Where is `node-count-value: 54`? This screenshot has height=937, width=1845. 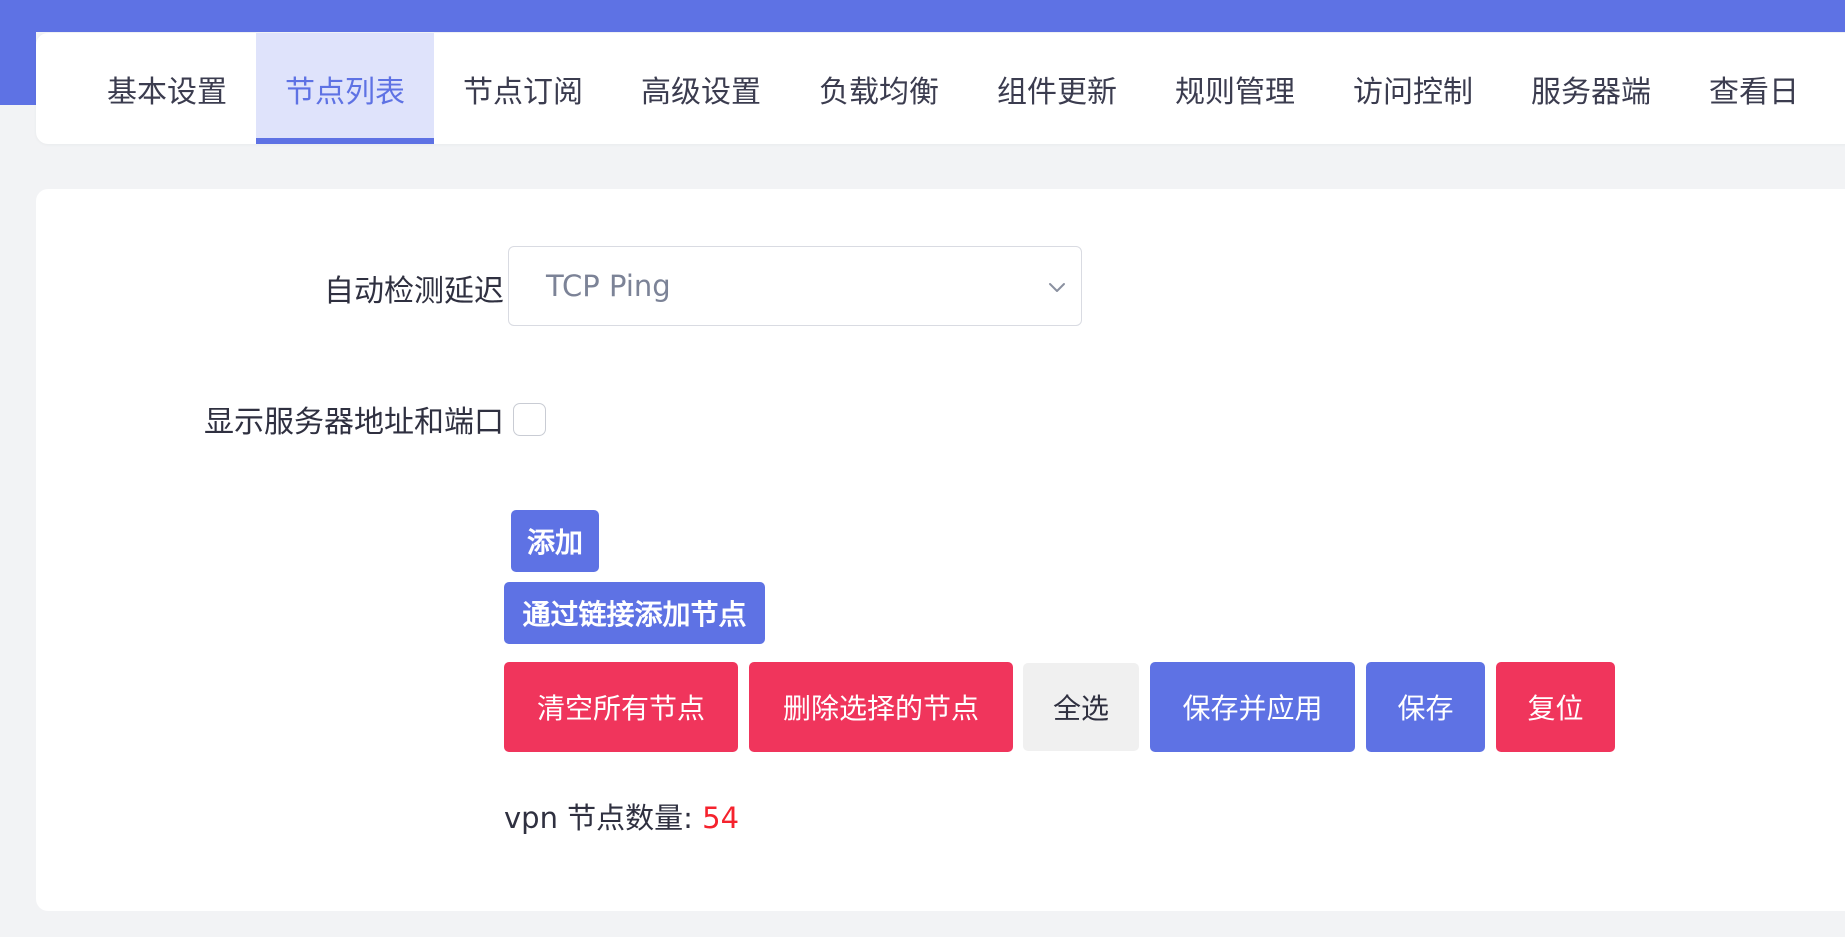 node-count-value: 54 is located at coordinates (721, 818).